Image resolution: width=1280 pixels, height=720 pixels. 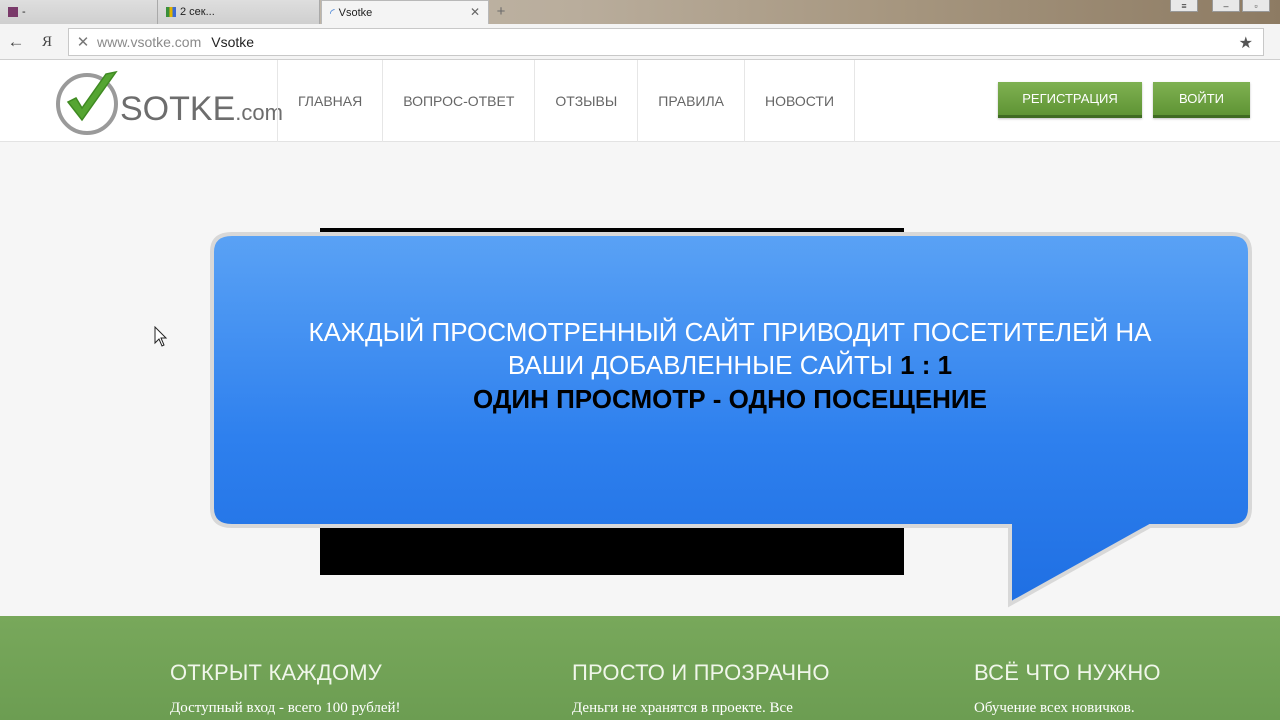 What do you see at coordinates (730, 399) in the screenshot?
I see `bubble-subline: ОДИН ПРОСМОТР - ОДНО ПОСЕЩЕНИЕ` at bounding box center [730, 399].